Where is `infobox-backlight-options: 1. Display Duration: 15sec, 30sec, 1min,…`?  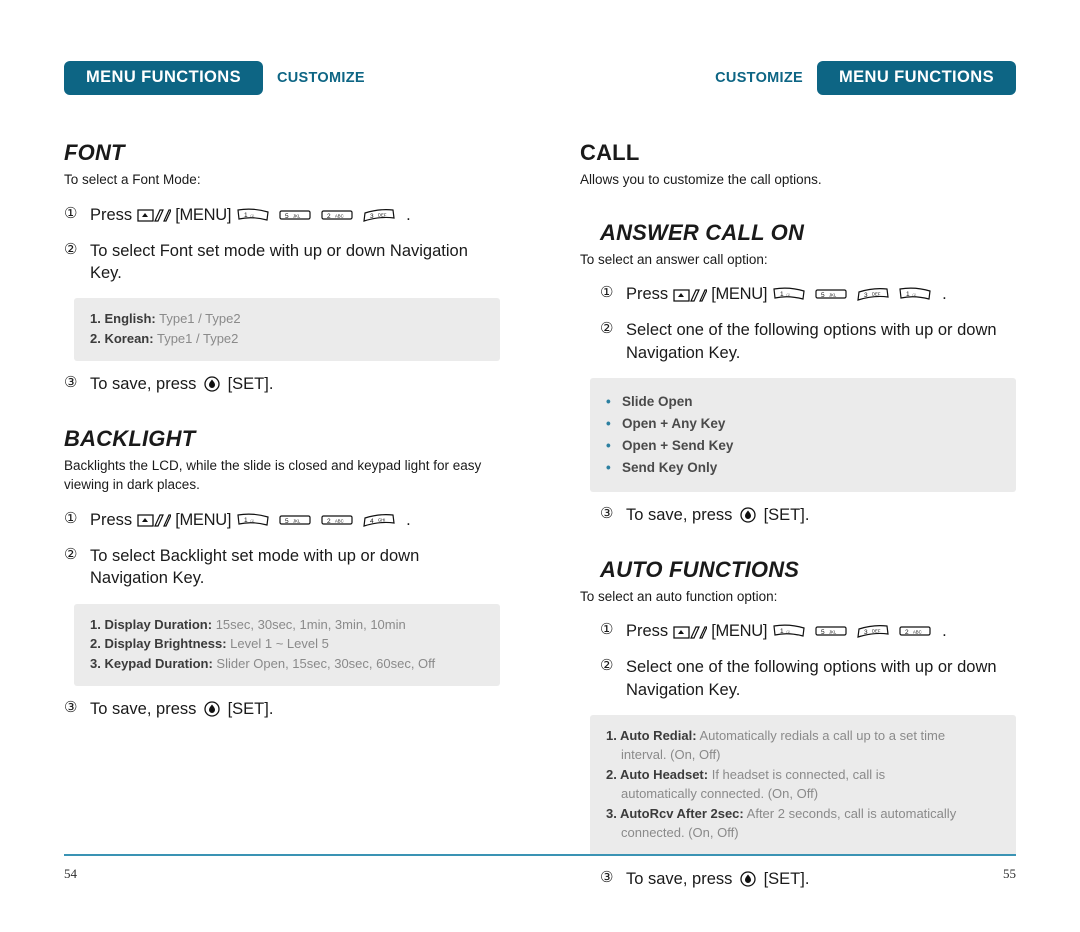
infobox-backlight-options: 1. Display Duration: 15sec, 30sec, 1min,… is located at coordinates (287, 645).